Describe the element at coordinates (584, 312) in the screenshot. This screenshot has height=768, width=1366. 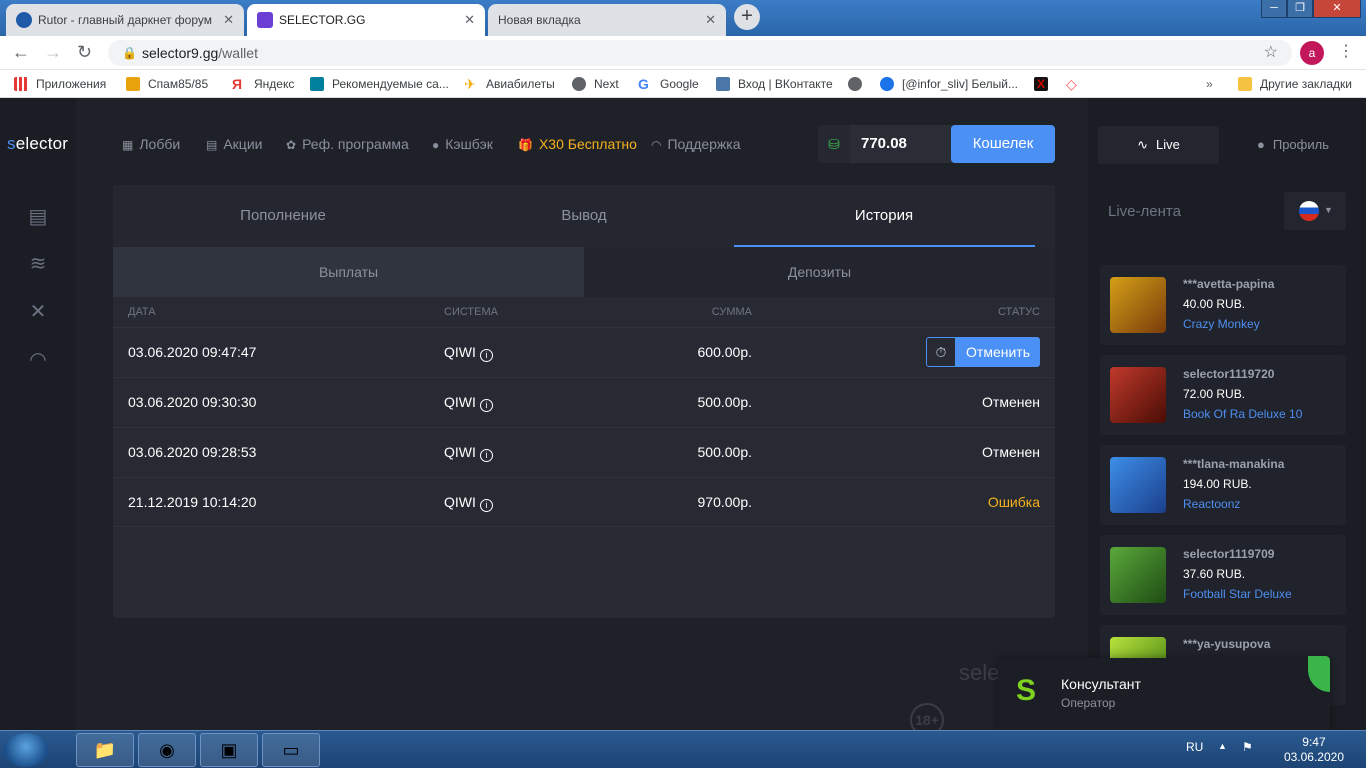
I see `table-header: Дата Система Сумма Статус` at that location.